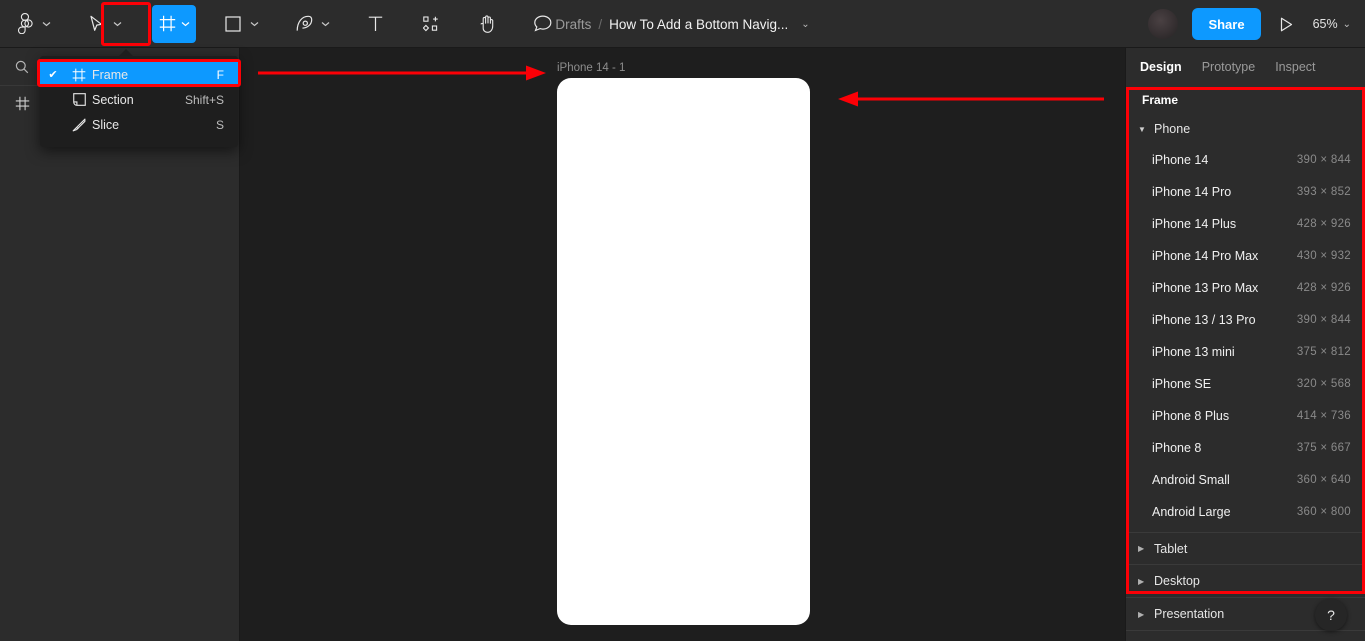 The height and width of the screenshot is (641, 1365). I want to click on device-name: iPhone 14 Pro, so click(1192, 192).